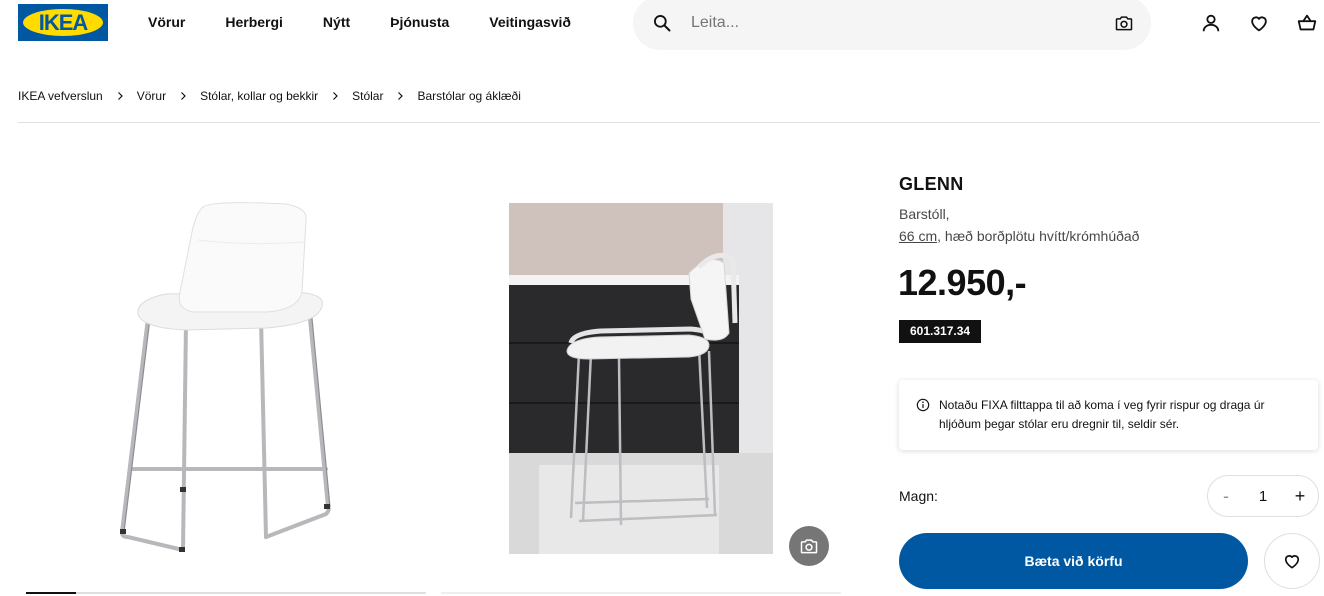 The width and height of the screenshot is (1324, 596). Describe the element at coordinates (259, 96) in the screenshot. I see `breadcrumb-item-stolar-kollar: Stólar, kollar og bekkir` at that location.